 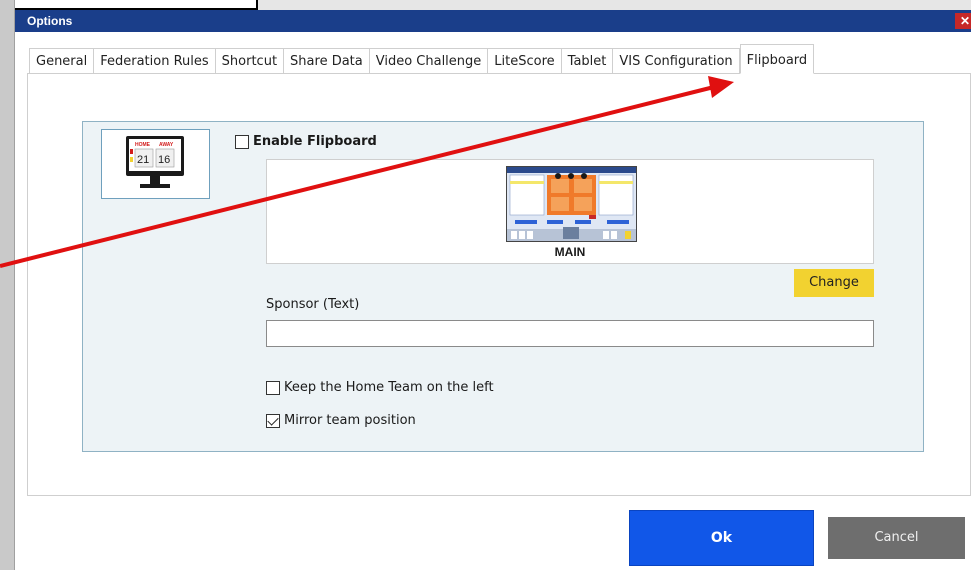 I want to click on thumbnail-away-score: 16, so click(x=164, y=160).